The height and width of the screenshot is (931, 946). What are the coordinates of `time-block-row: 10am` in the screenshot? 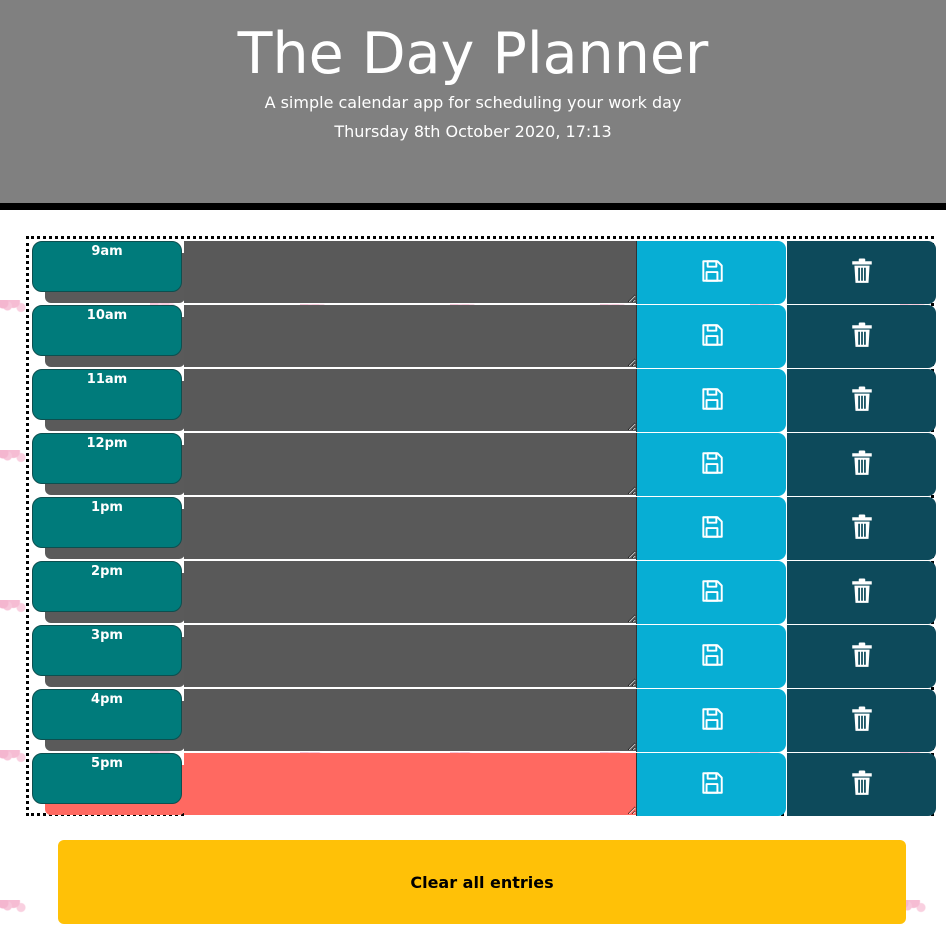 It's located at (484, 336).